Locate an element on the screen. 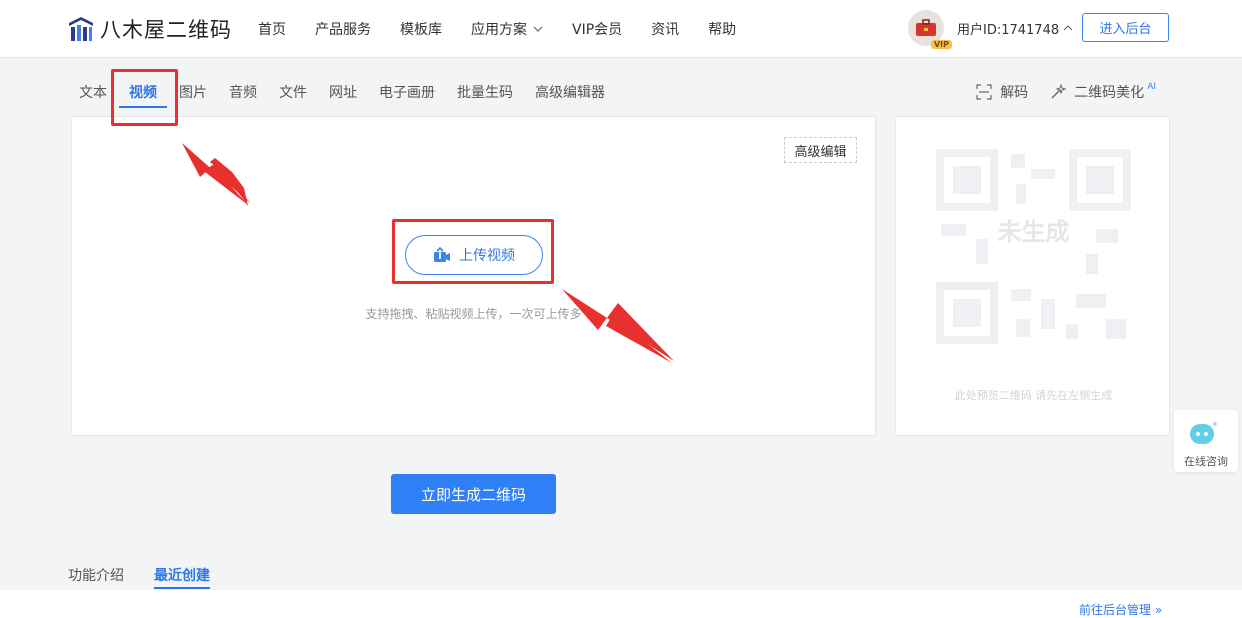 The image size is (1242, 618). nav-products: 产品服务 is located at coordinates (343, 29).